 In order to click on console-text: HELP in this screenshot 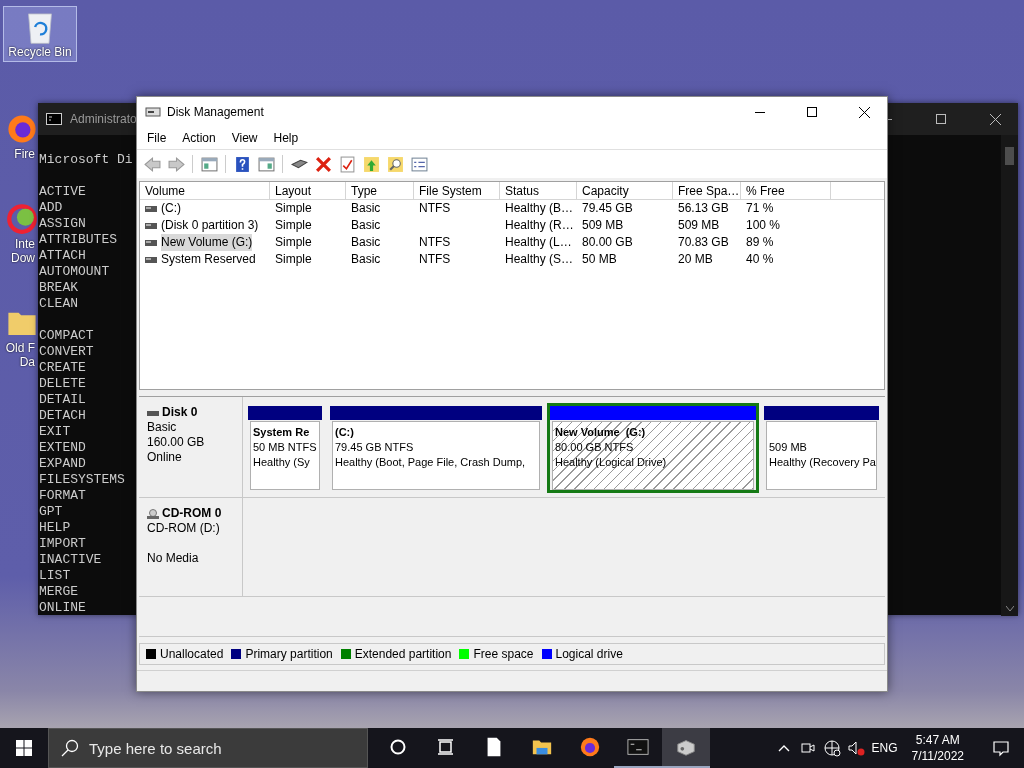, I will do `click(55, 528)`.